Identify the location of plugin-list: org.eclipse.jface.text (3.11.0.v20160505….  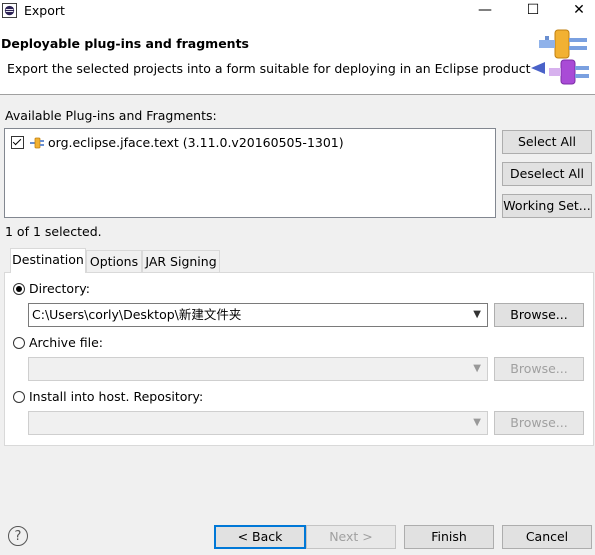
(250, 173).